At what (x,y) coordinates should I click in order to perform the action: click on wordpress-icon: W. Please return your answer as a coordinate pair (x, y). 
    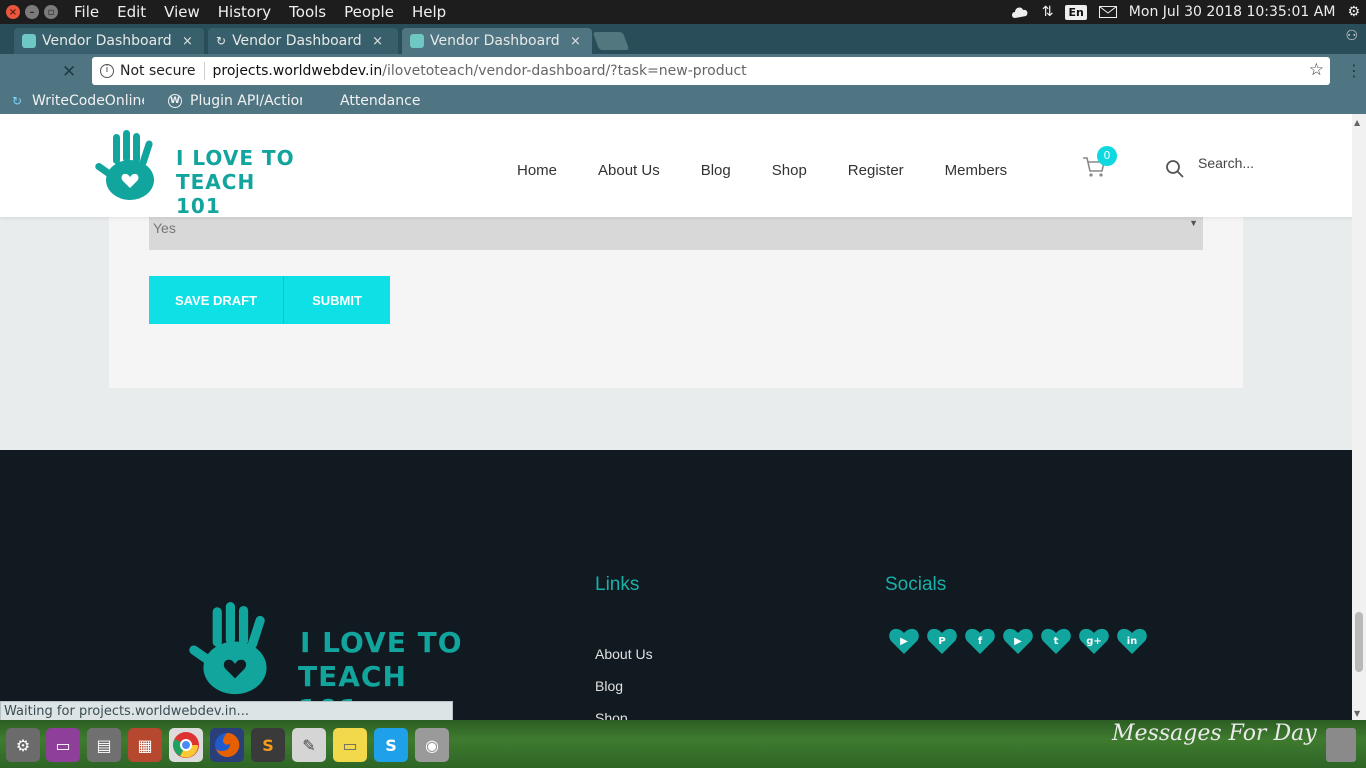
    Looking at the image, I should click on (175, 101).